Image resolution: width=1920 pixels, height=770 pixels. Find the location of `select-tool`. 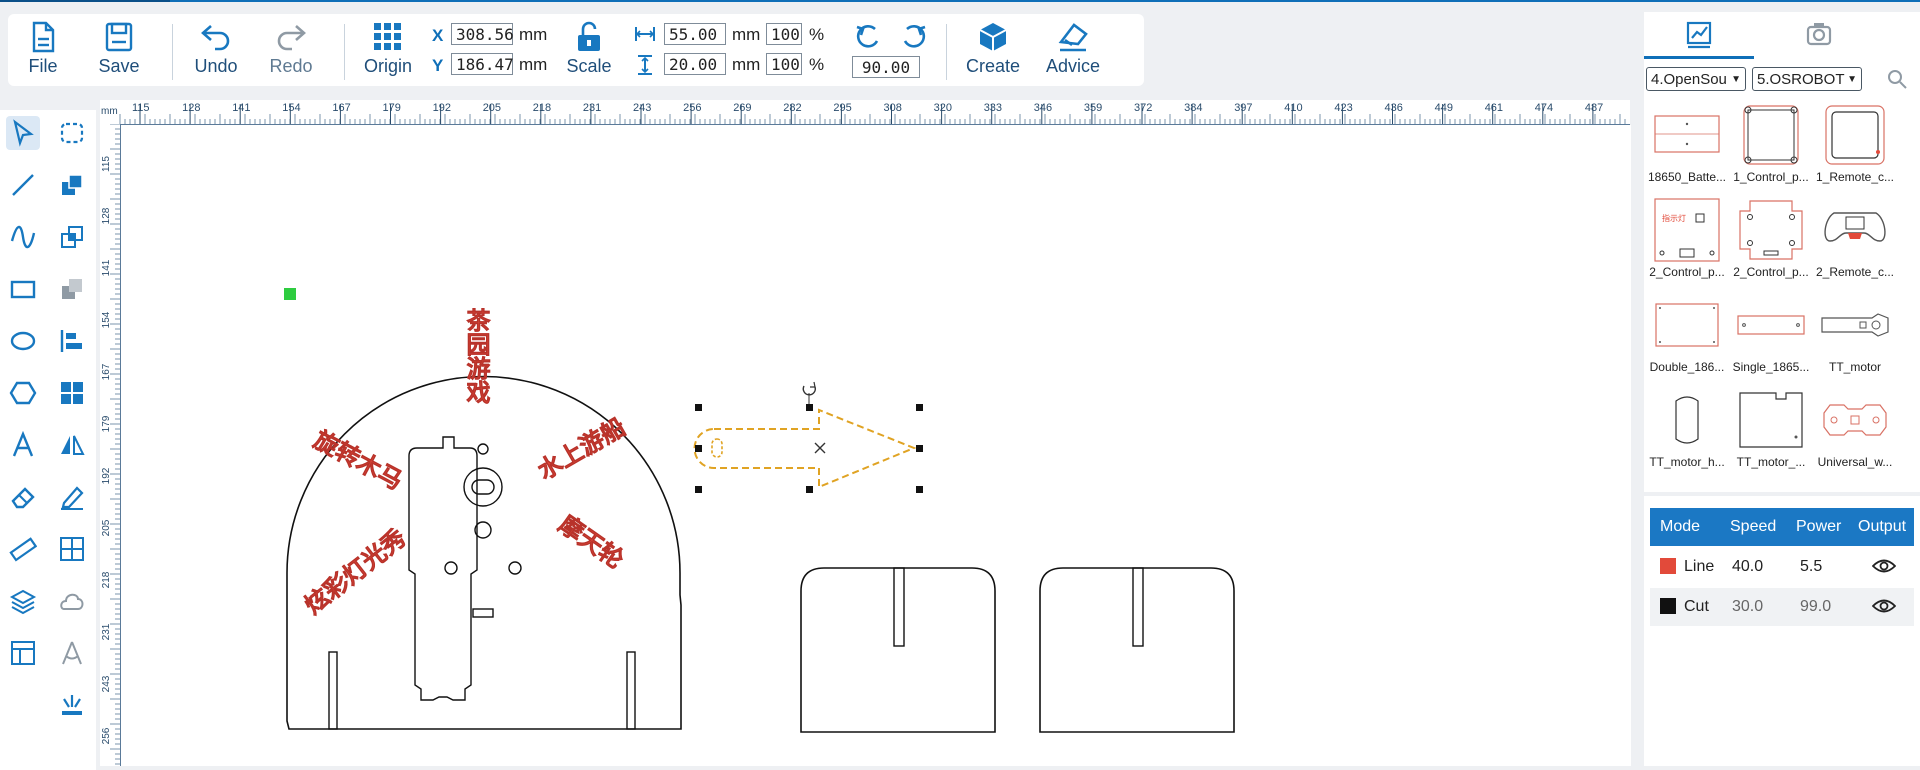

select-tool is located at coordinates (23, 133).